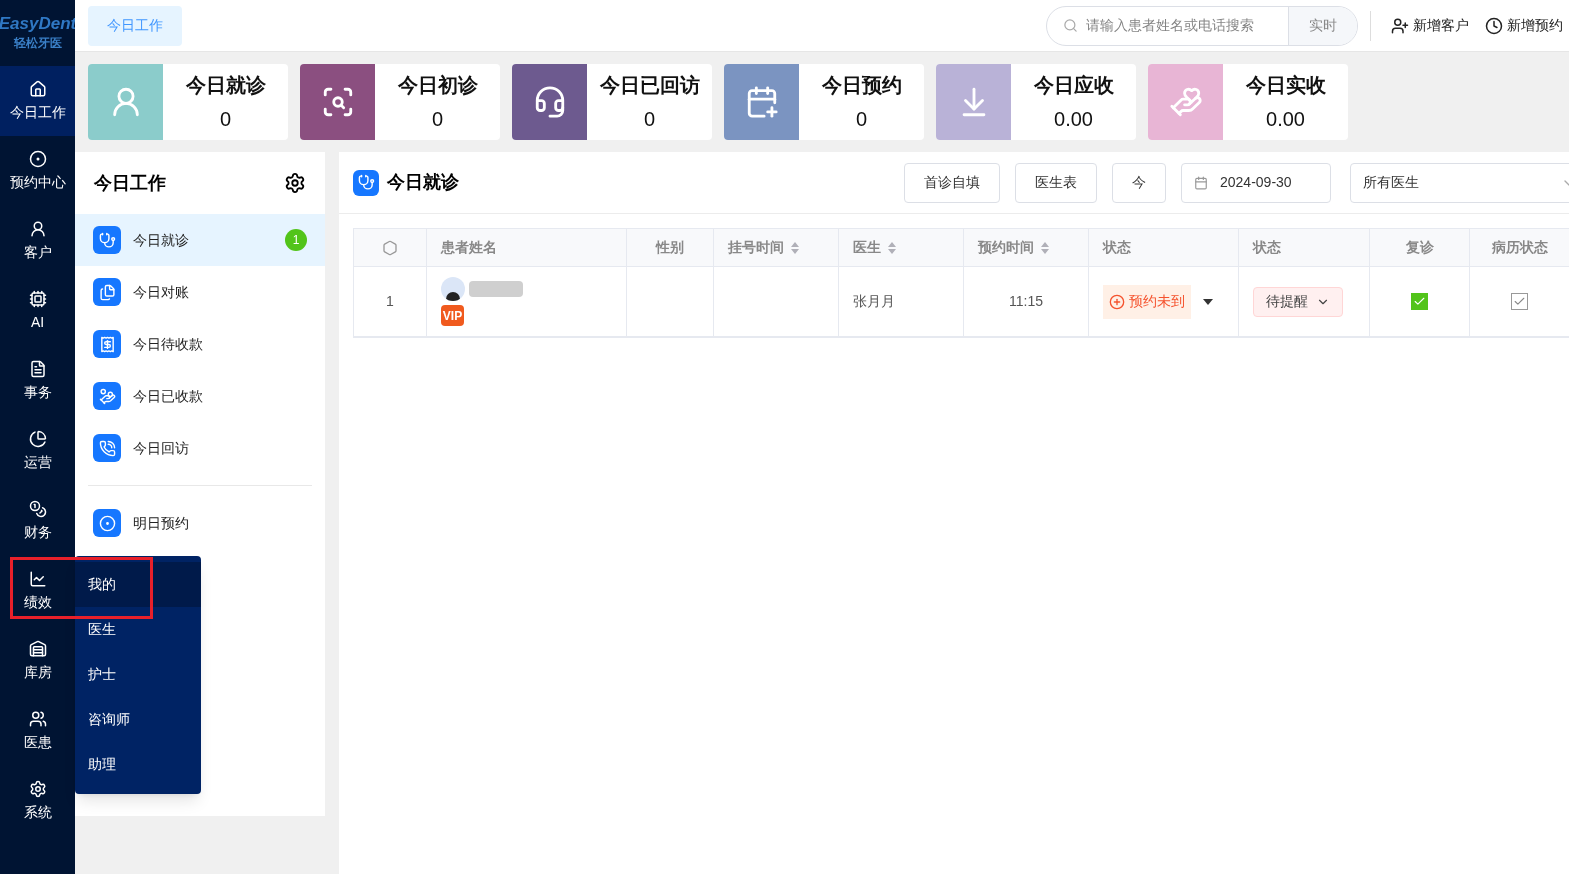 This screenshot has width=1569, height=874. Describe the element at coordinates (107, 448) in the screenshot. I see `phone-icon` at that location.